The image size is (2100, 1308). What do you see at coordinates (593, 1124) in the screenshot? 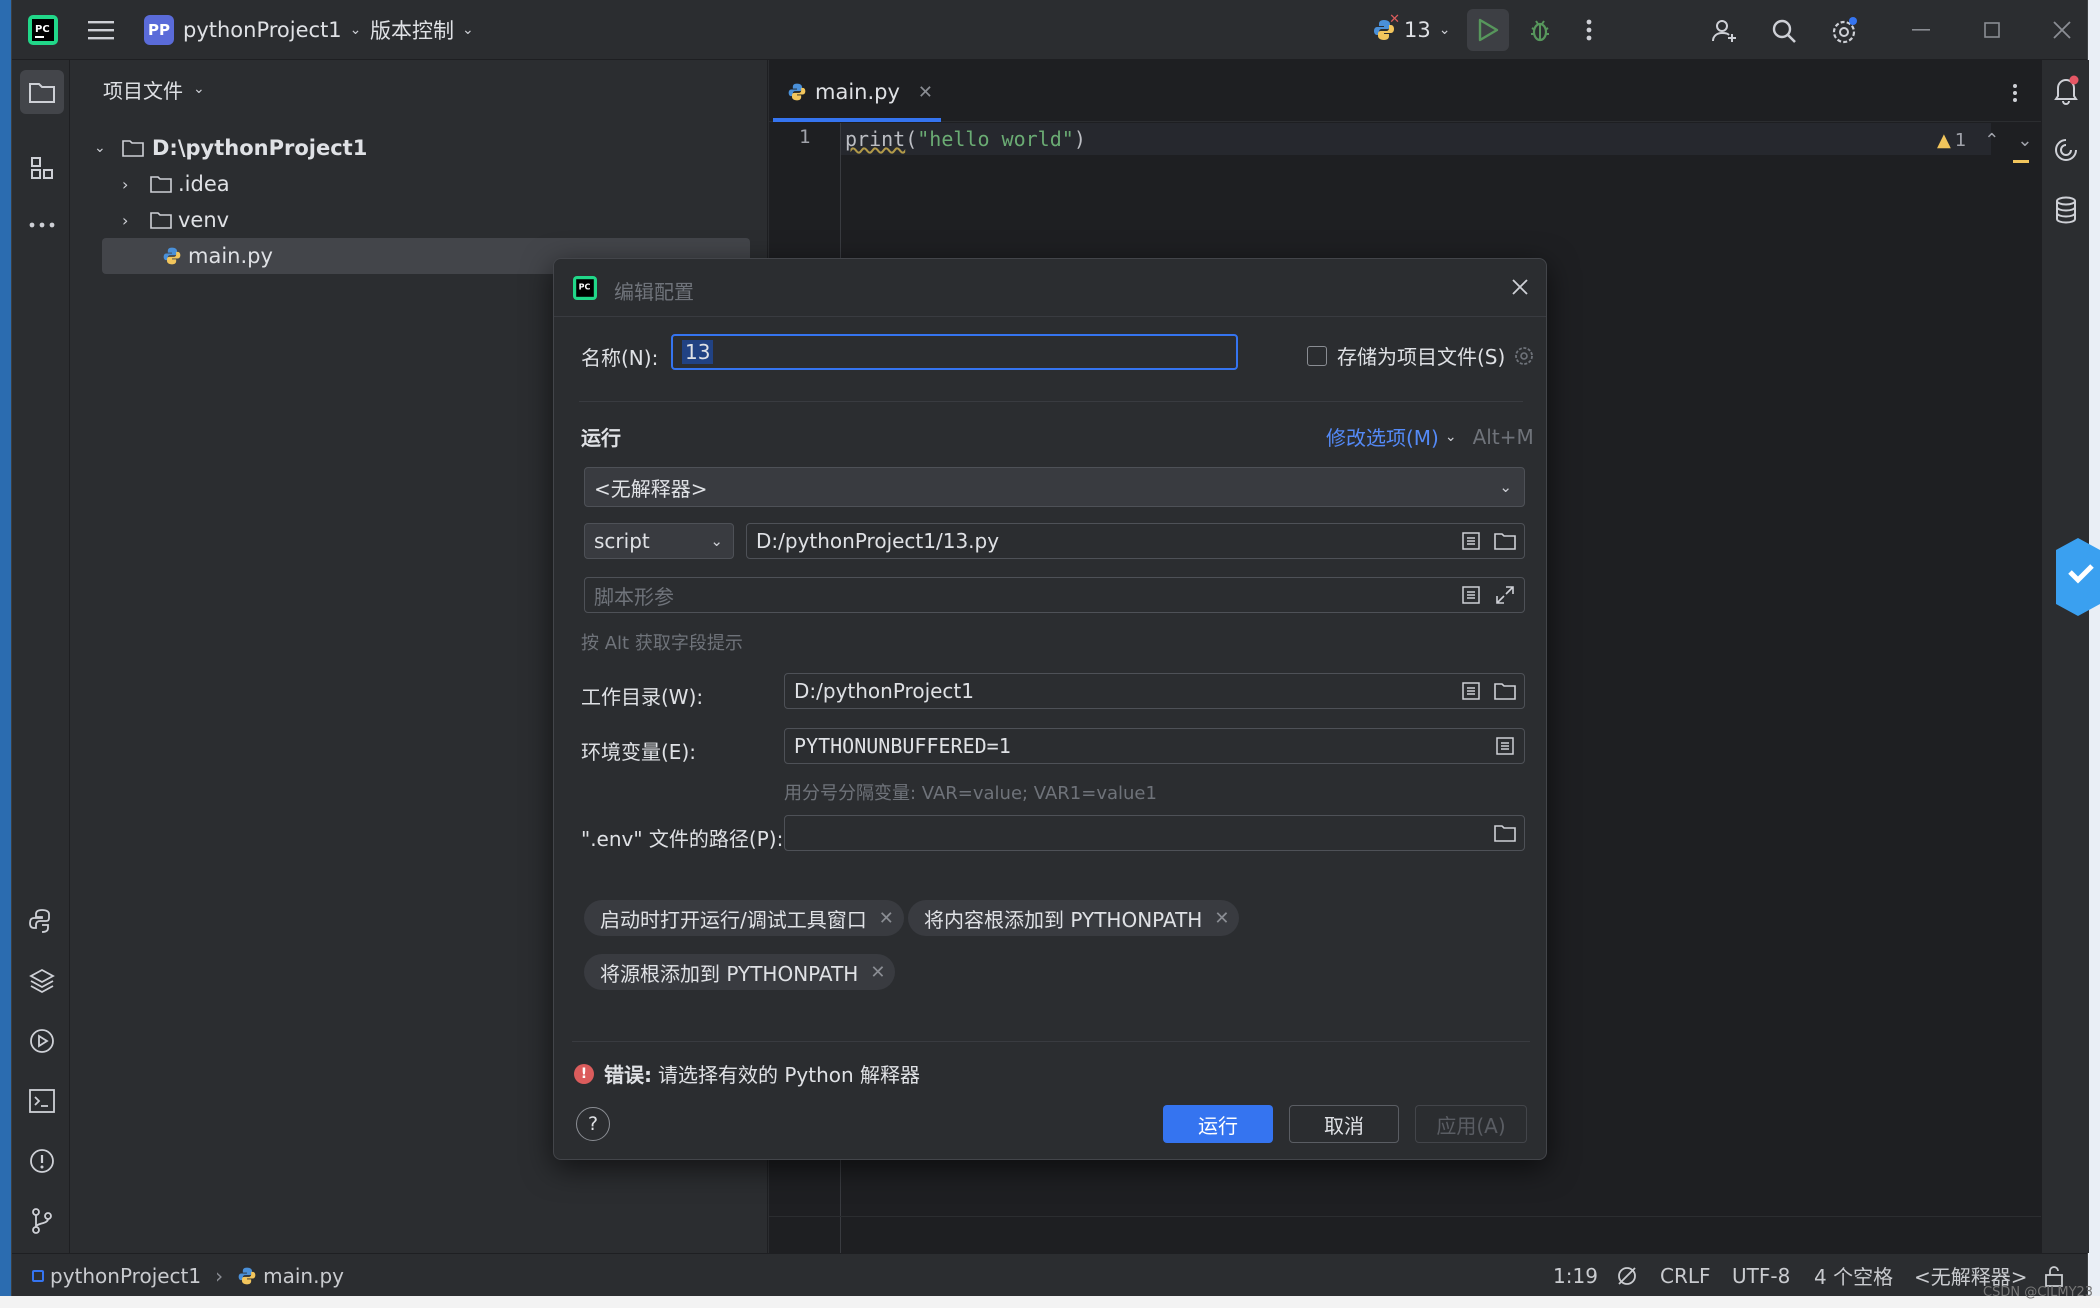
I see `help-button: ?` at bounding box center [593, 1124].